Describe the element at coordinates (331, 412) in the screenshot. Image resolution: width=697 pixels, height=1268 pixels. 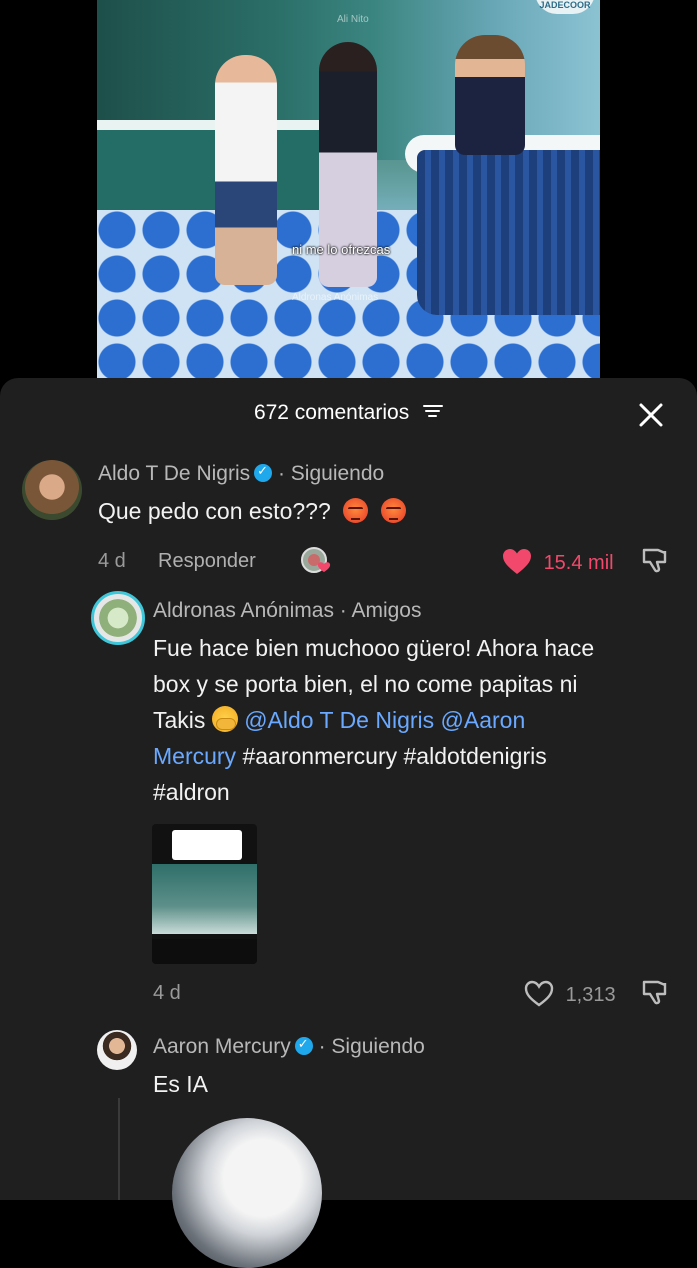
I see `comment-count-label: 672 comentarios` at that location.